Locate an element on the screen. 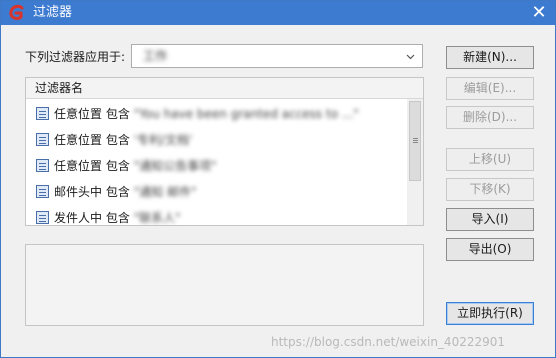 Image resolution: width=556 pixels, height=358 pixels. filter-row-value: '专利/文档' is located at coordinates (163, 140).